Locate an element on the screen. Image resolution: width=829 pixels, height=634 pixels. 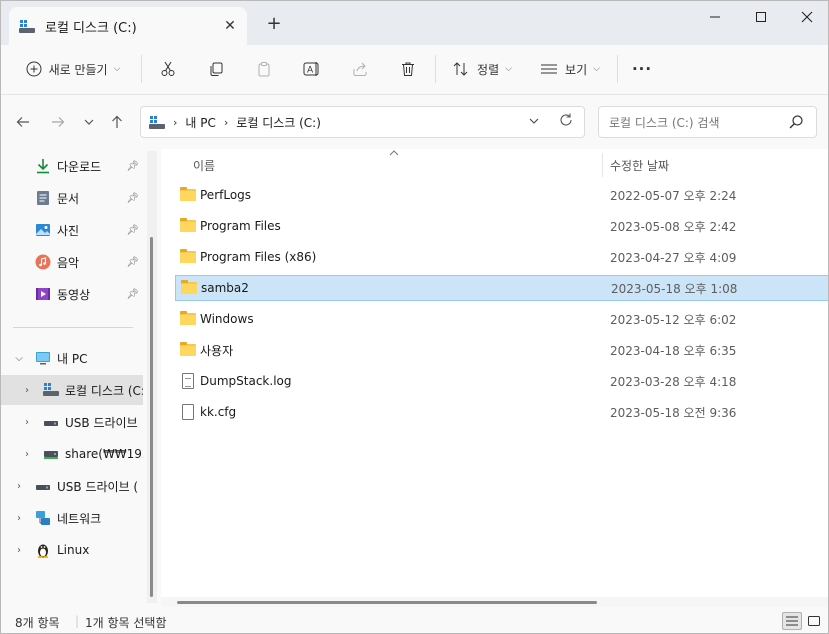
file-row: Program Files (x86) 2023-04-27 오후 4:09 is located at coordinates (501, 257).